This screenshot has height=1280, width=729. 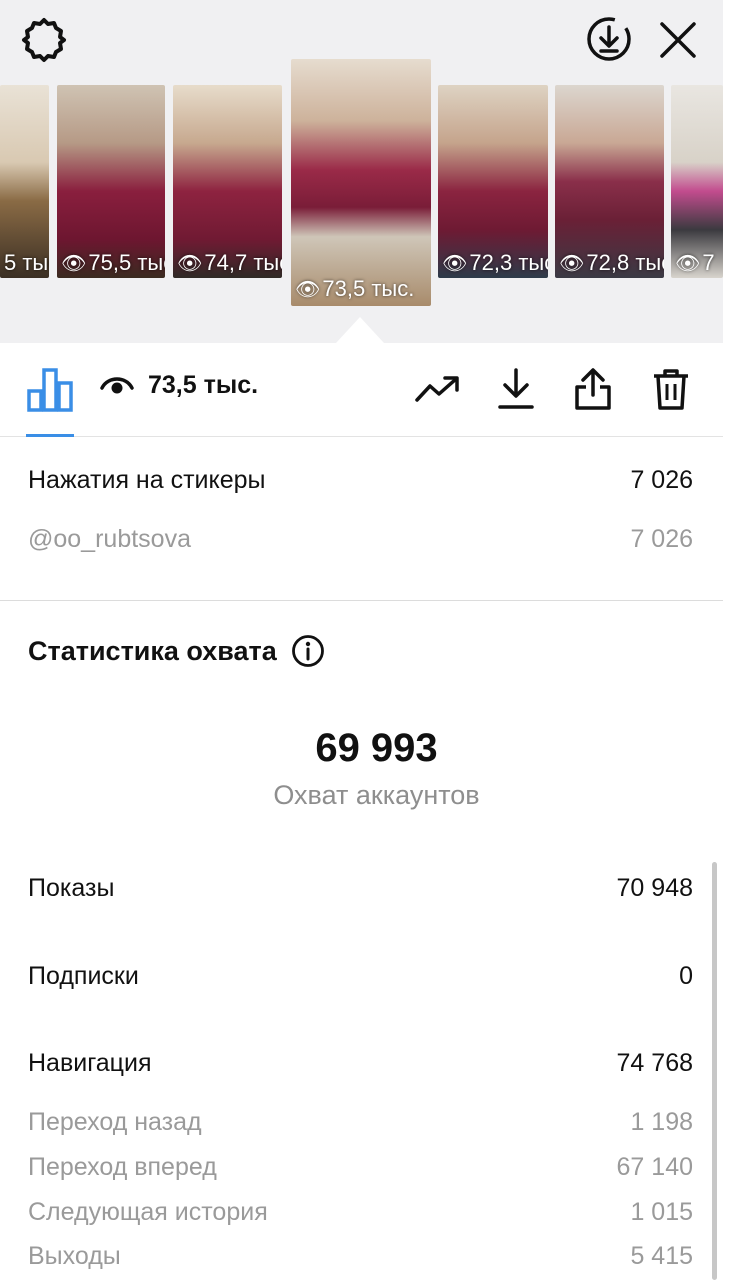 What do you see at coordinates (203, 385) in the screenshot?
I see `views-value: 73,5 тыс.` at bounding box center [203, 385].